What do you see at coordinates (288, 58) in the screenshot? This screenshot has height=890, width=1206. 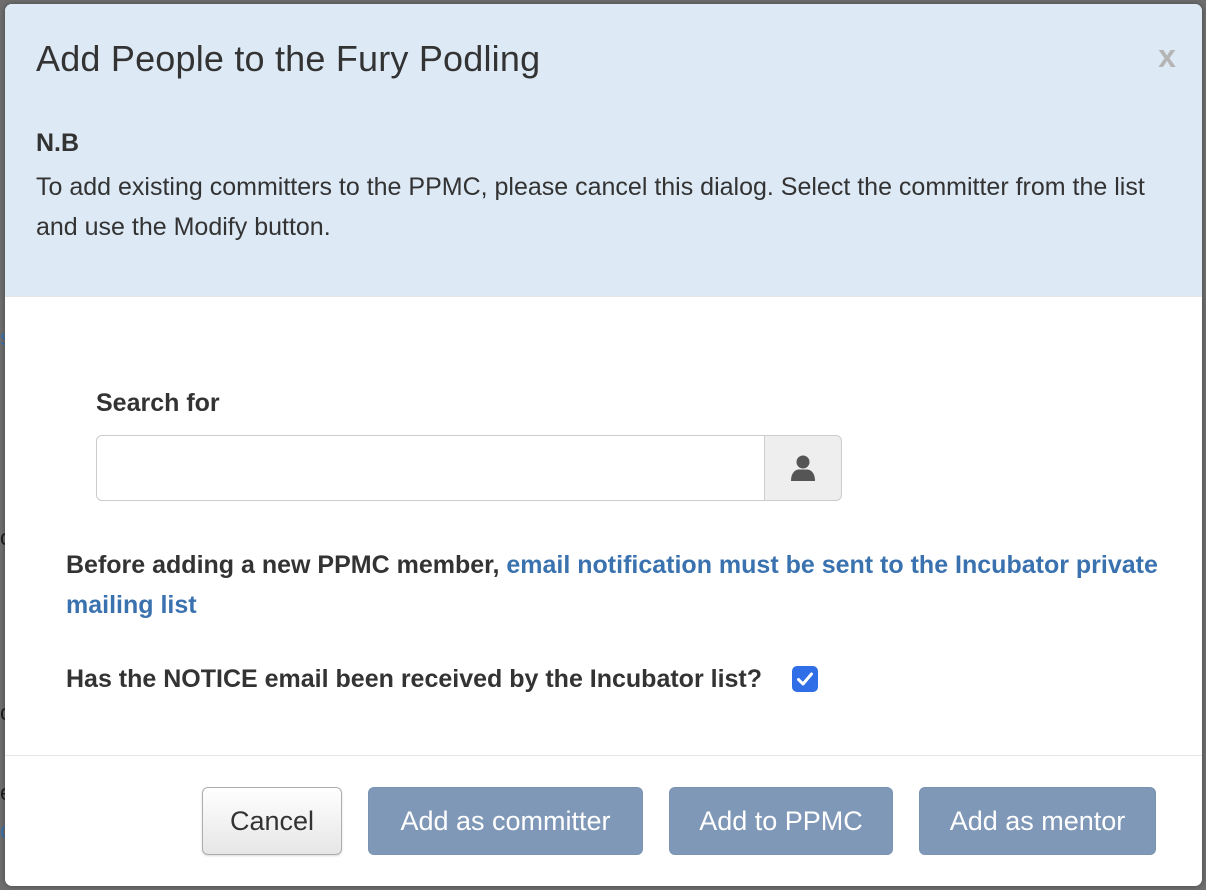 I see `dialog-title: Add People to the Fury Podling` at bounding box center [288, 58].